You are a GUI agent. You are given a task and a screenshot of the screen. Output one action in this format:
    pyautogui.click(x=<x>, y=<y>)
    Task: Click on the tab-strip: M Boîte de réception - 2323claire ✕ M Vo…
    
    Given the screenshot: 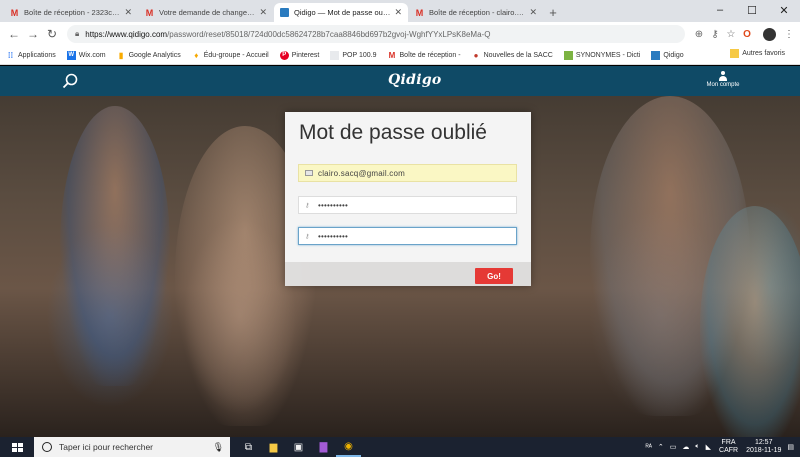 What is the action you would take?
    pyautogui.click(x=400, y=11)
    